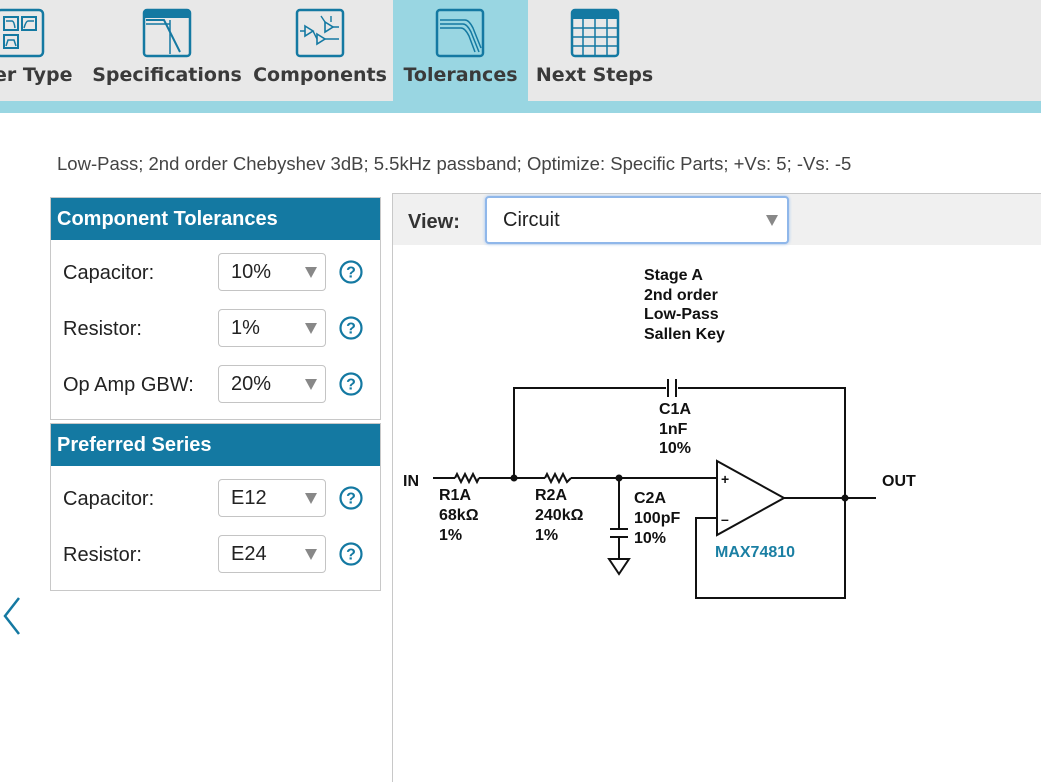  I want to click on tab-label: er Type, so click(36, 75).